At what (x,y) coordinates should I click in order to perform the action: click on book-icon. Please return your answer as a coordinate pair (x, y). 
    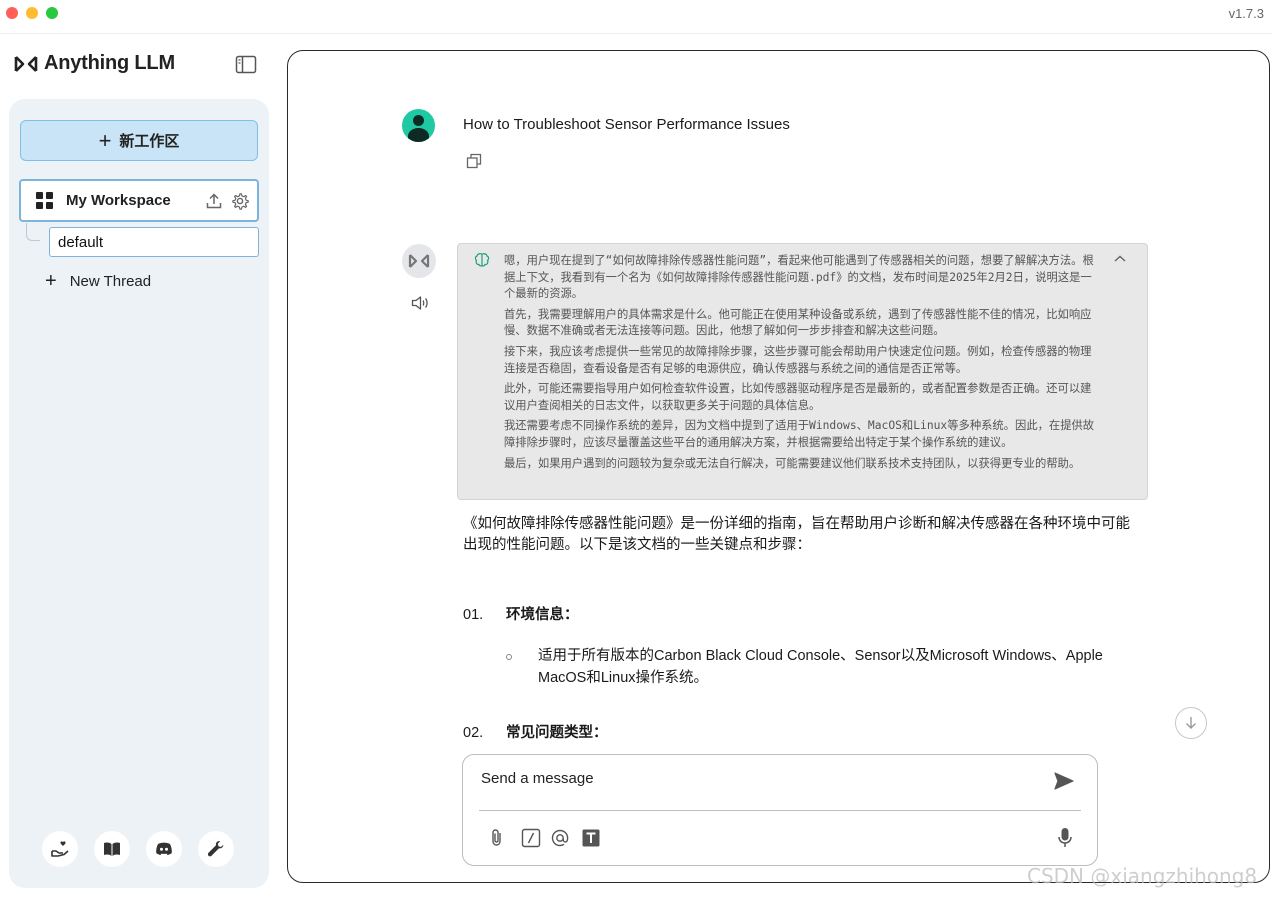
    Looking at the image, I should click on (112, 849).